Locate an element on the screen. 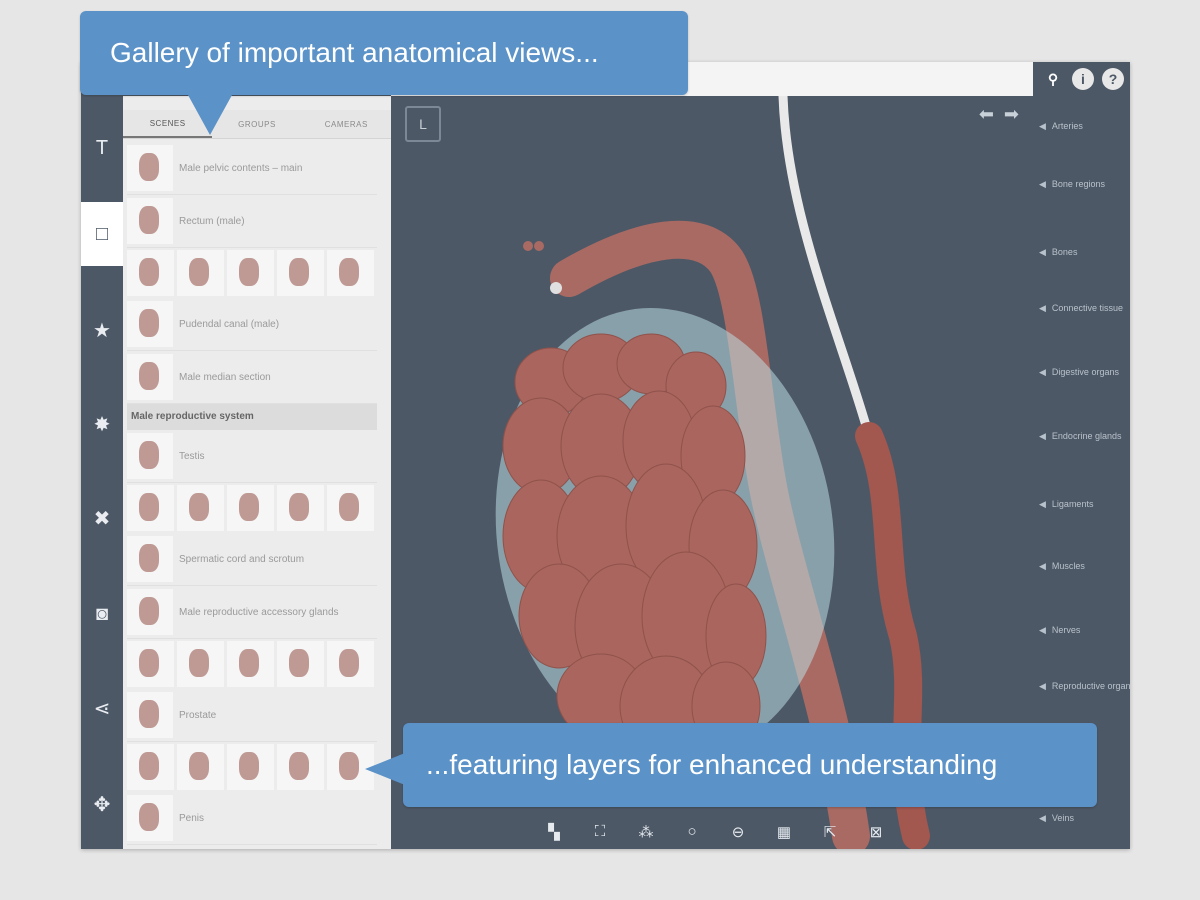  ghost-icon: ○ is located at coordinates (692, 832).